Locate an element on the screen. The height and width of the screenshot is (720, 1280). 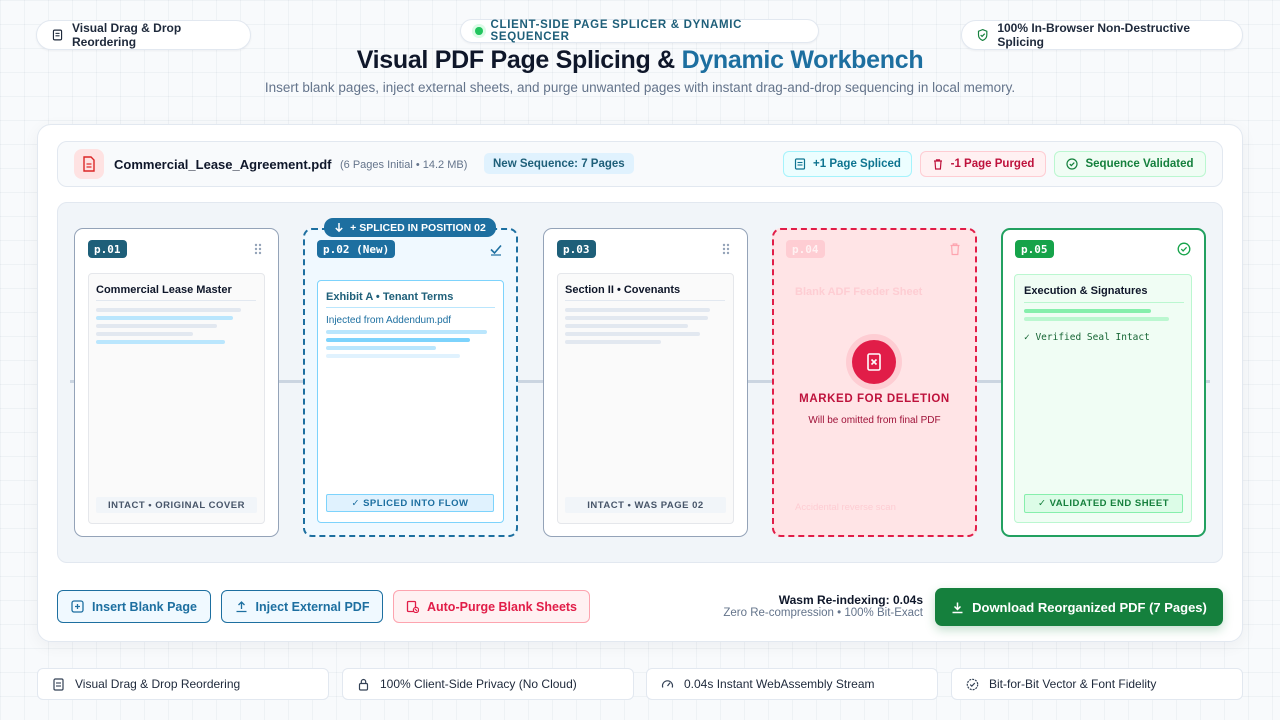
page-number-tag: p.04 is located at coordinates (805, 249).